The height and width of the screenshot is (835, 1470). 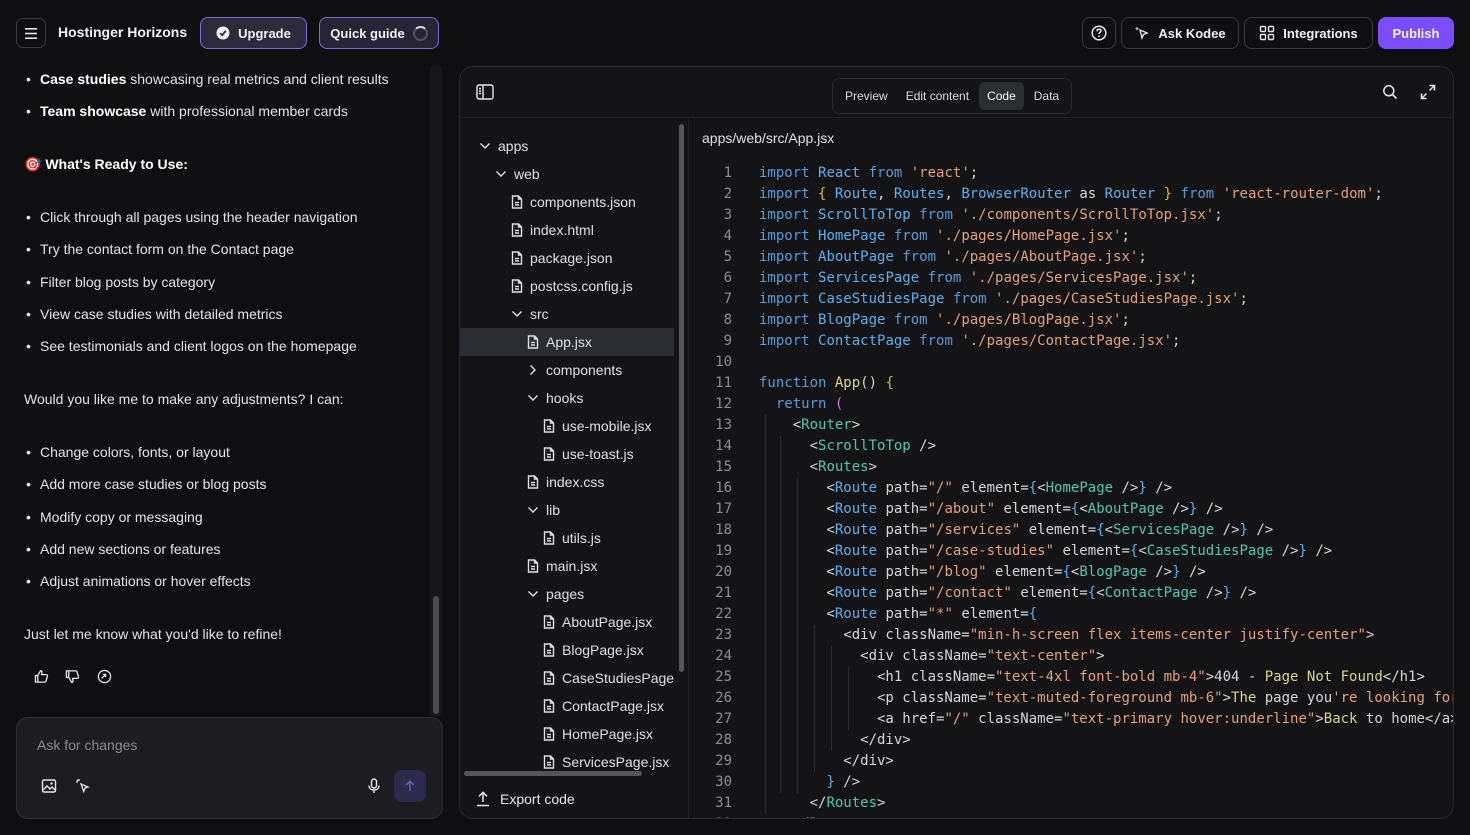 I want to click on tab-preview: Preview, so click(x=866, y=96).